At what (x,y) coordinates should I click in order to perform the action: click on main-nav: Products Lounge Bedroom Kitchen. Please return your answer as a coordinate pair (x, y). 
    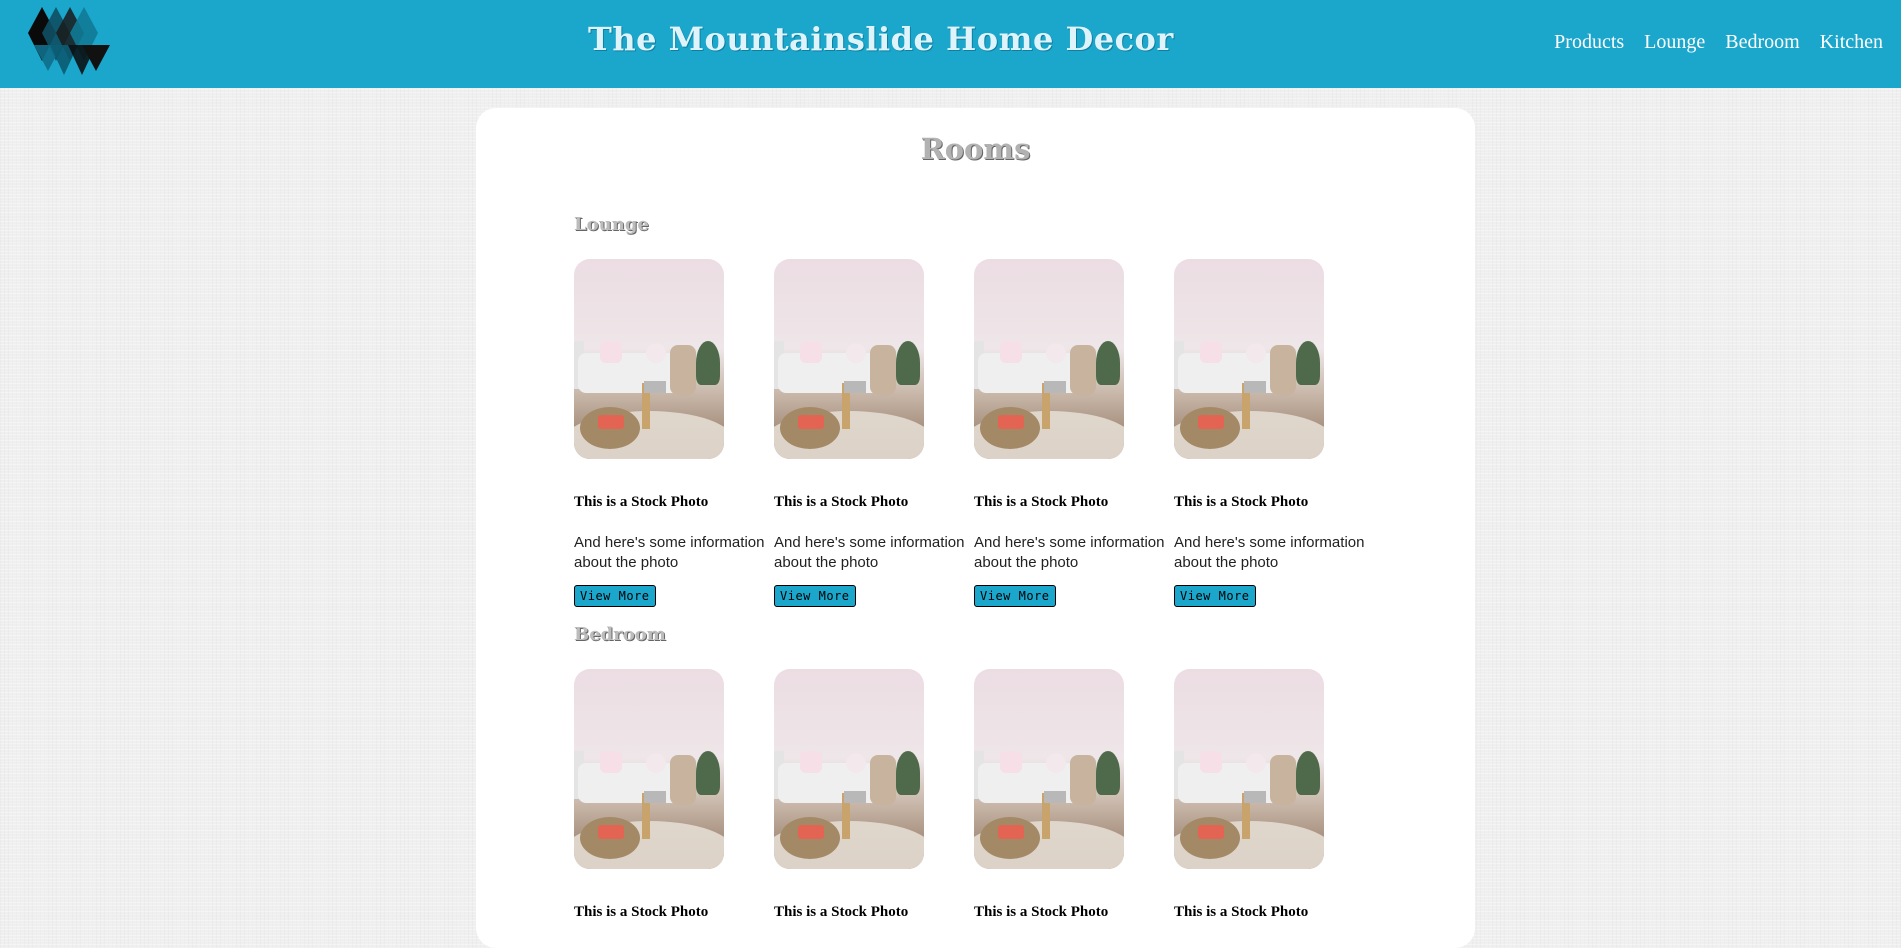
    Looking at the image, I should click on (1718, 42).